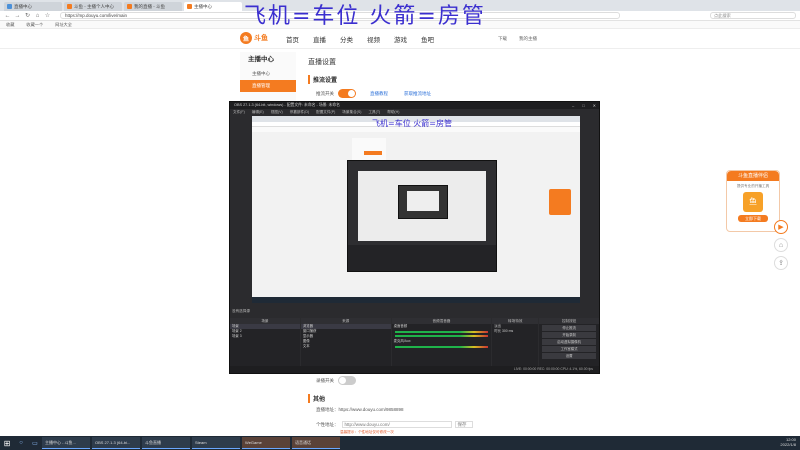  Describe the element at coordinates (345, 342) in the screenshot. I see `sources-dock: 来源 浏览器 窗口捕获 显示器 图像 文本` at that location.